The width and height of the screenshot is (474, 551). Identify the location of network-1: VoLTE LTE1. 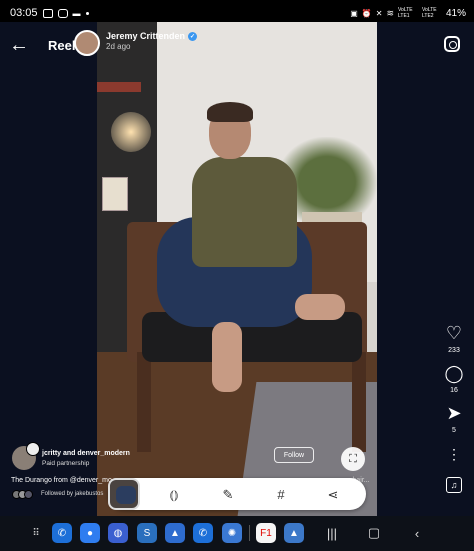
(405, 13).